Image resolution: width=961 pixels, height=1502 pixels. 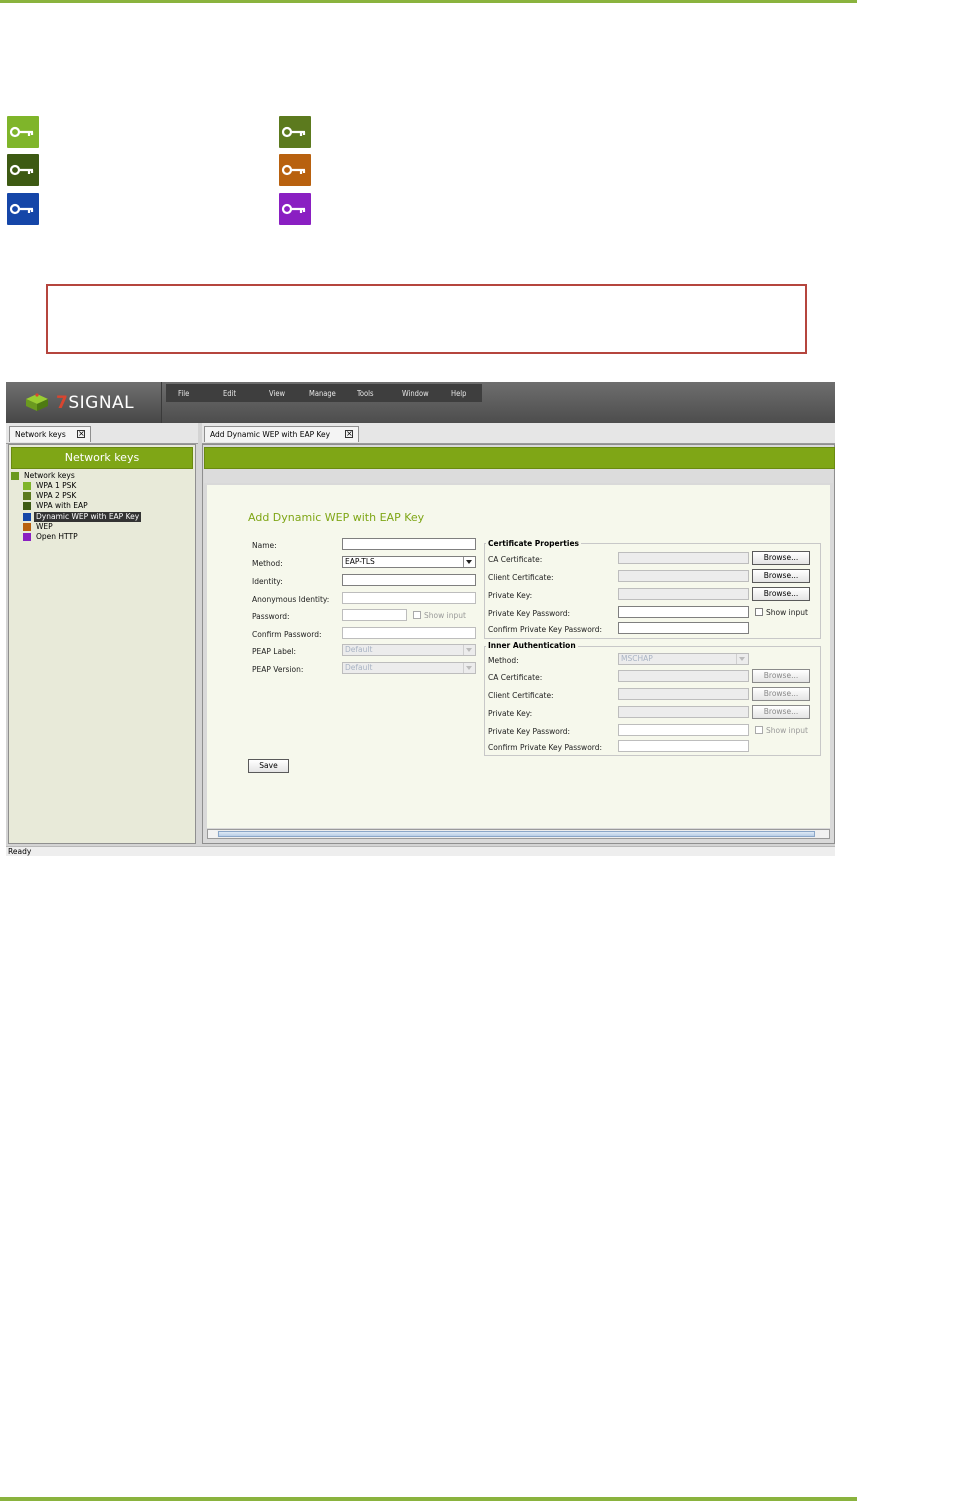 What do you see at coordinates (229, 393) in the screenshot?
I see `menu-edit: Edit` at bounding box center [229, 393].